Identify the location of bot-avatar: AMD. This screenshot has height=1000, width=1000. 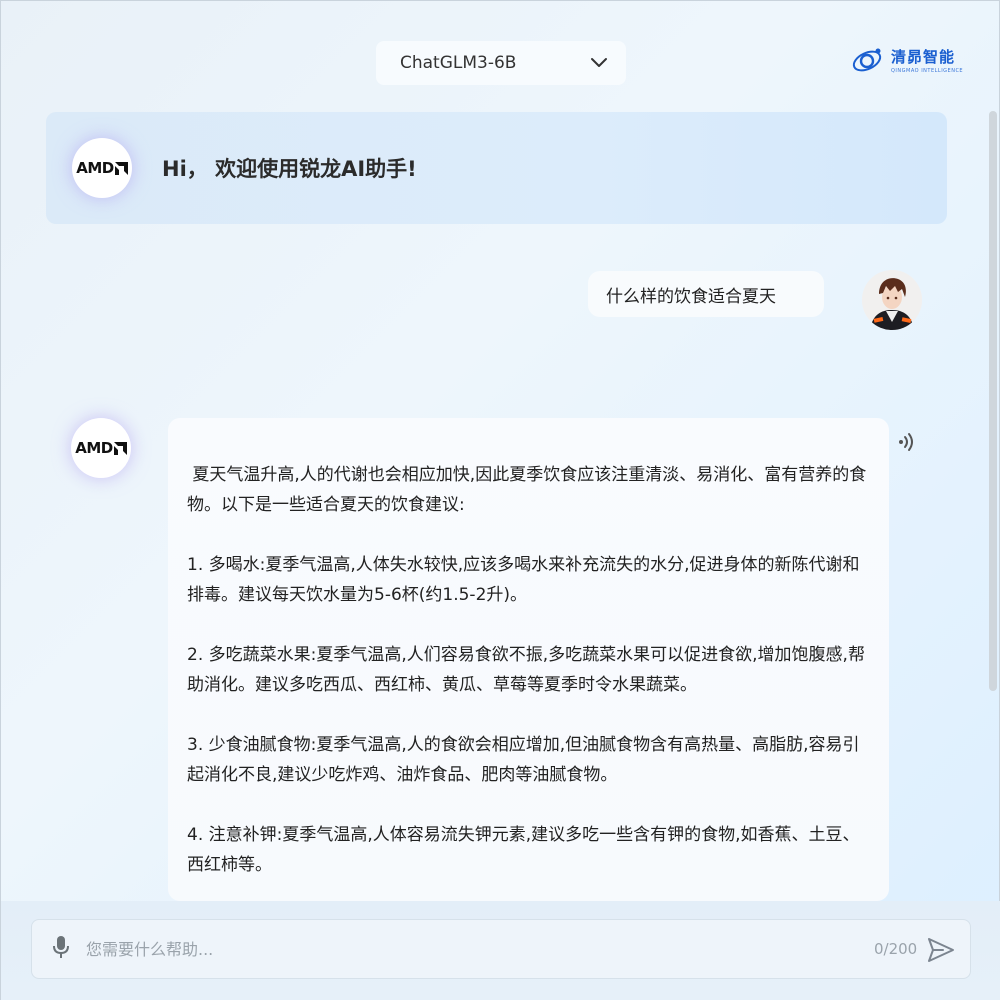
(101, 448).